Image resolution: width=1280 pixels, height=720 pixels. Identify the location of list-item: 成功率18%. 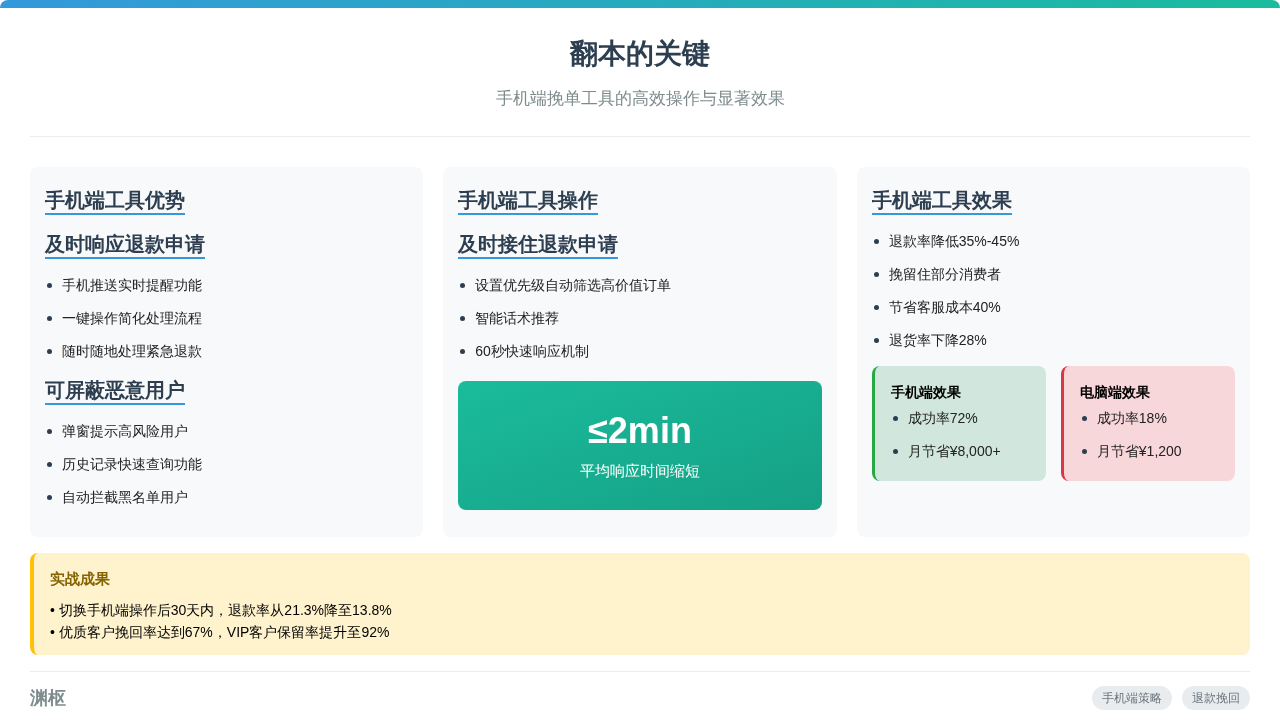
(1131, 418).